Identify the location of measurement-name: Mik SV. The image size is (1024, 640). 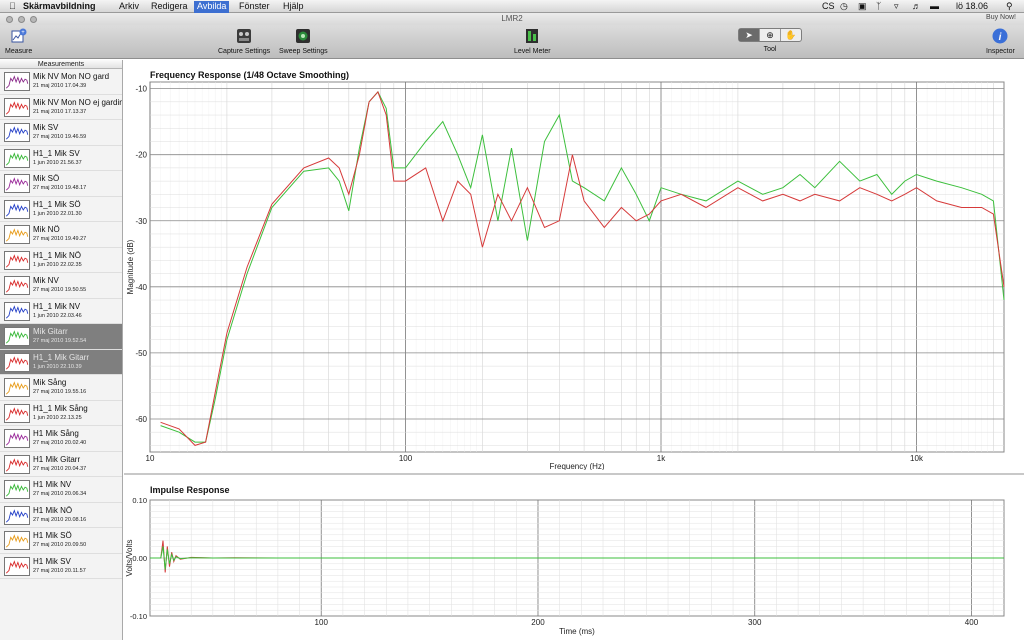
(46, 127).